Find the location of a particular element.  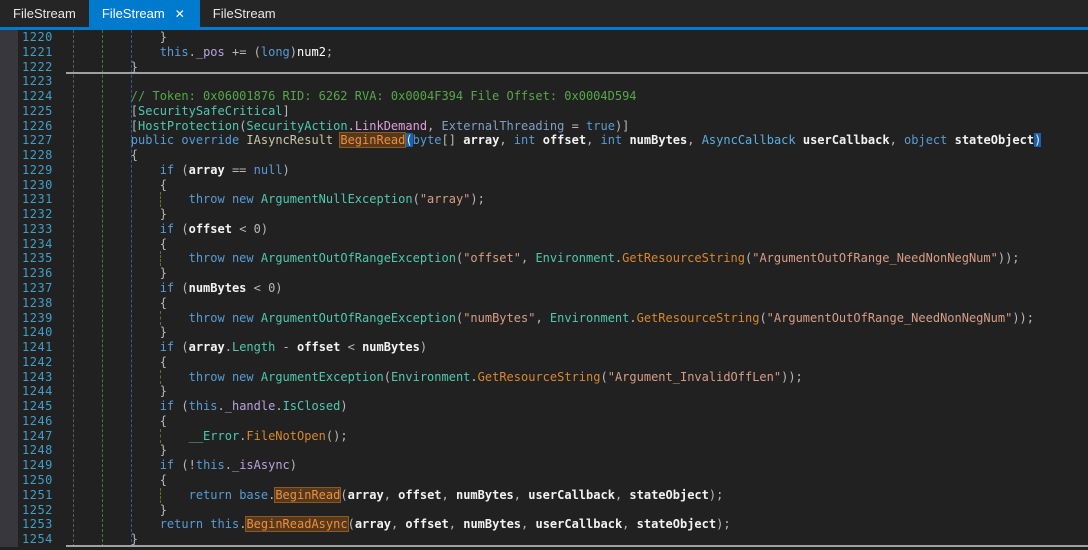

line-number: 1249 is located at coordinates (37, 465).